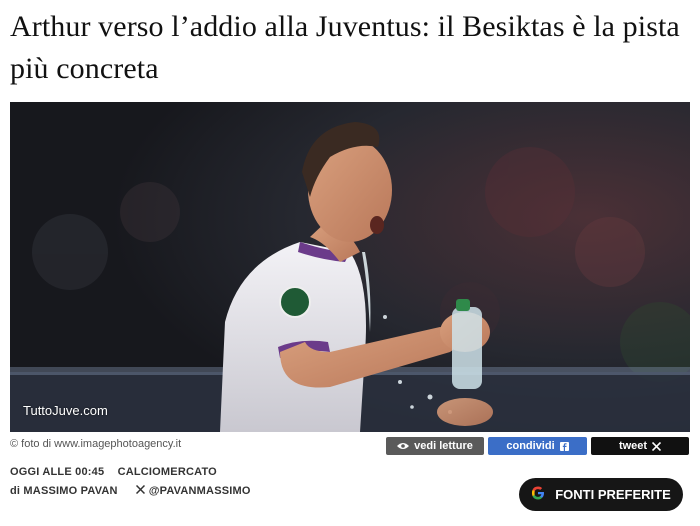  Describe the element at coordinates (96, 444) in the screenshot. I see `photo-credit: © foto di www.imagephotoagency.it` at that location.